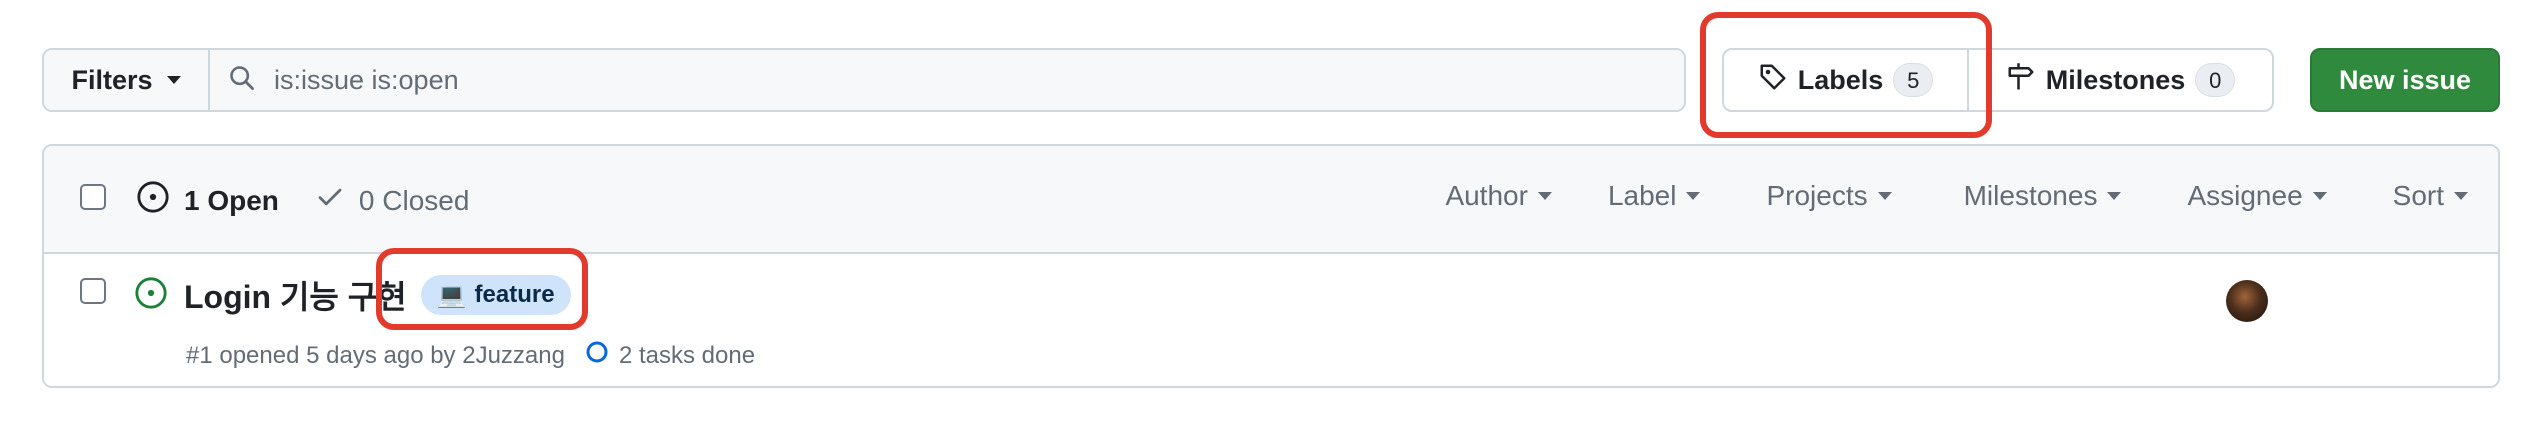 The image size is (2532, 432). I want to click on labels-milestones-group: Labels 5 Milestones 0, so click(1998, 80).